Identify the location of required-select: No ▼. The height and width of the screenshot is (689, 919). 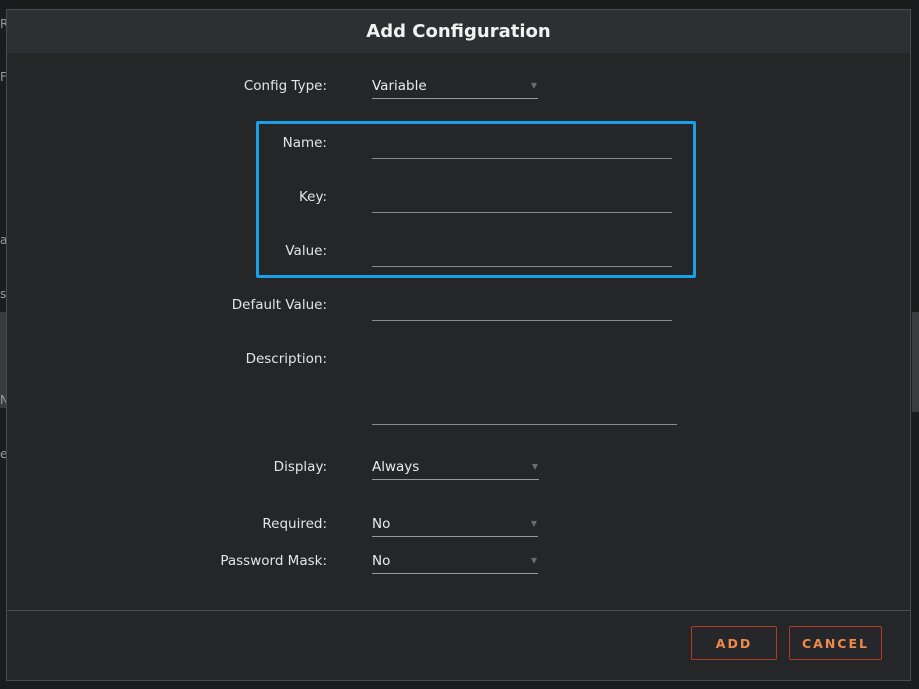
(455, 525).